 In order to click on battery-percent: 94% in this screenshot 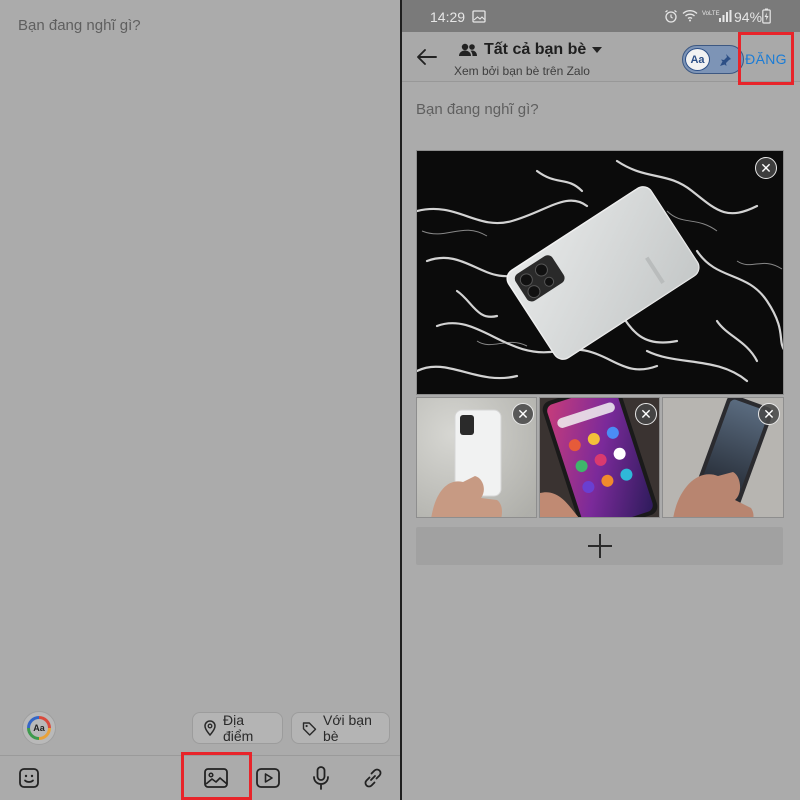, I will do `click(748, 17)`.